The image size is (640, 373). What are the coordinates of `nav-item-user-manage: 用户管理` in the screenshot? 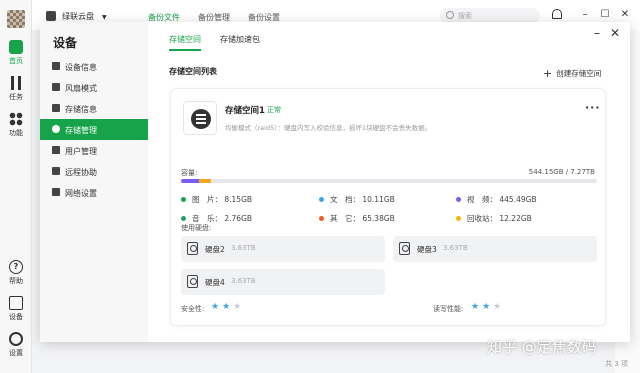 It's located at (94, 150).